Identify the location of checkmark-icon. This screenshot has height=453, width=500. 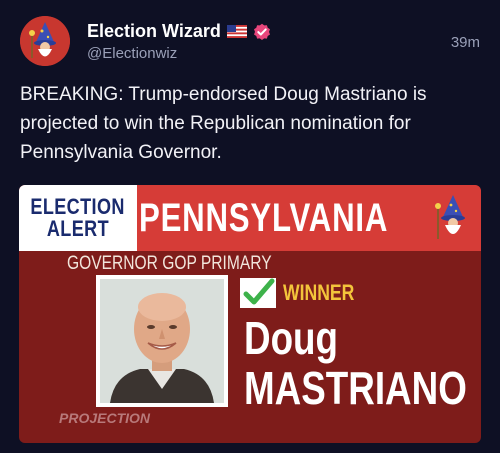
(259, 291).